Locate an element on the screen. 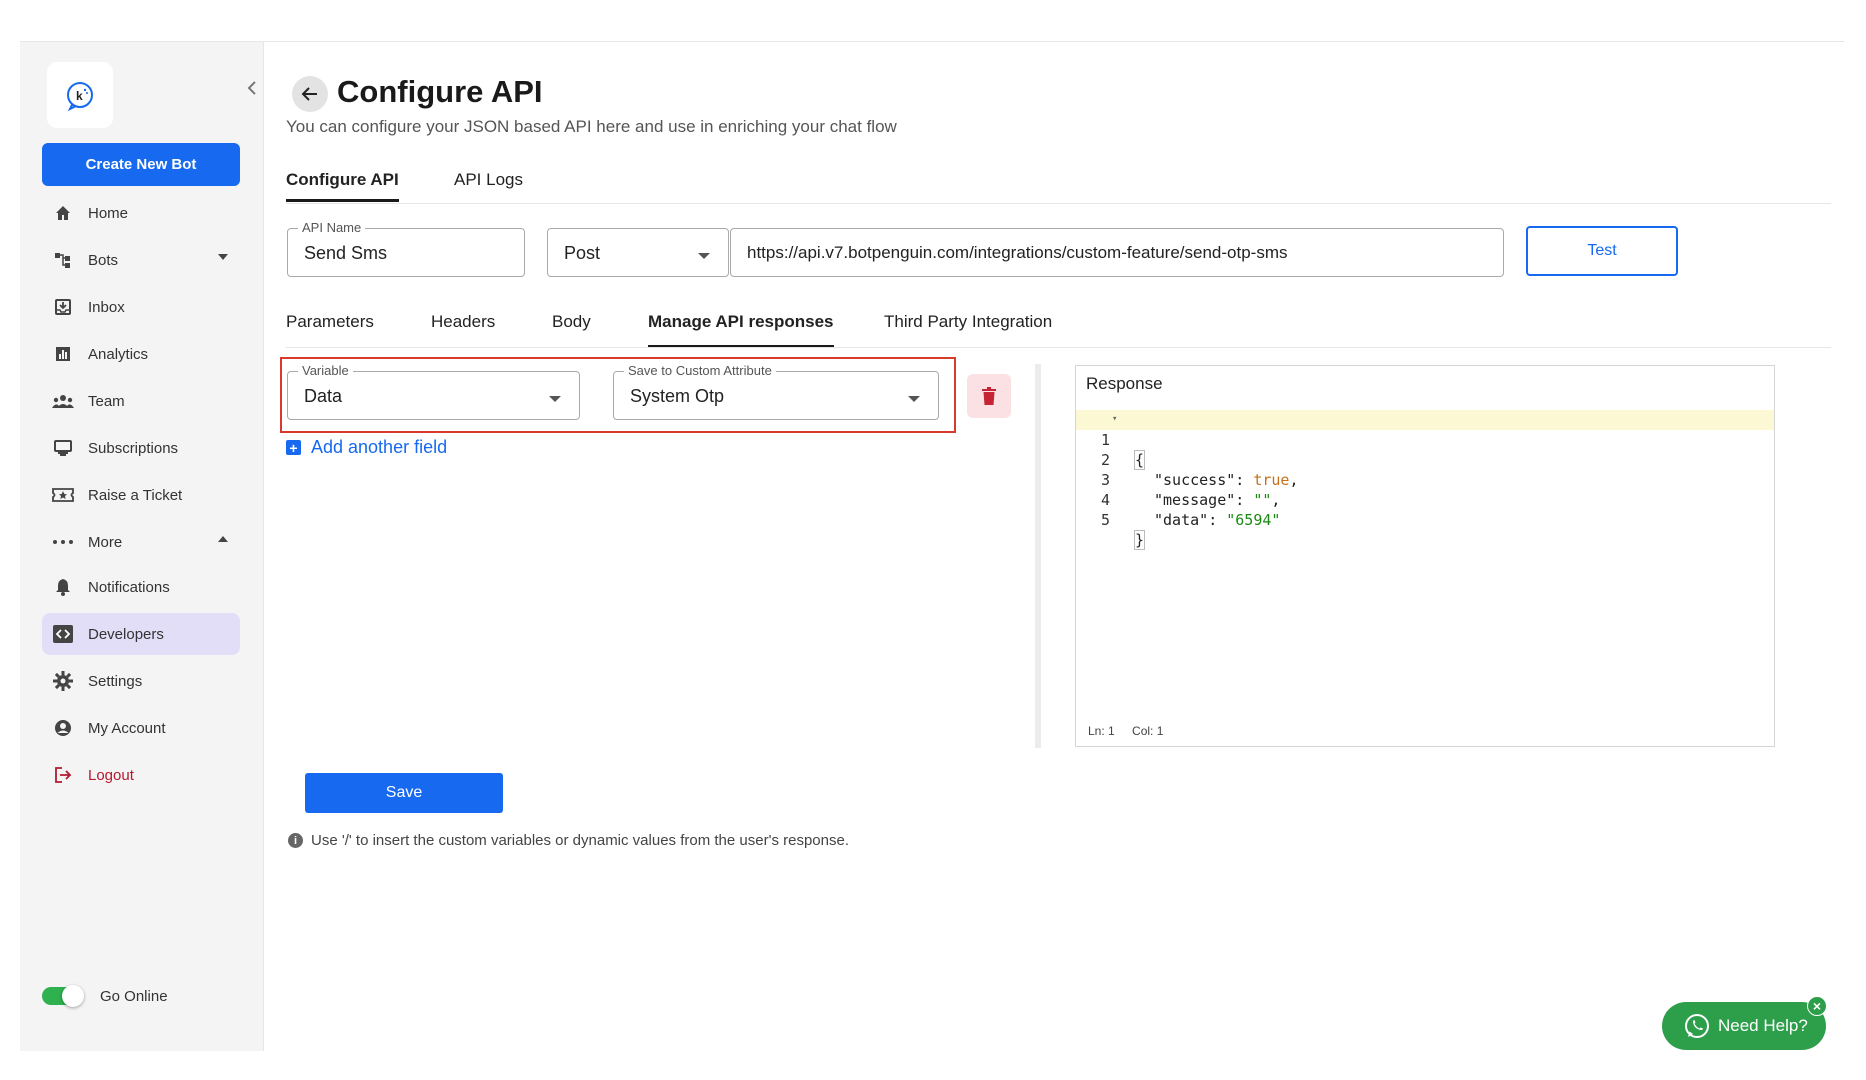  sidebar-item-settings: Settings is located at coordinates (141, 681).